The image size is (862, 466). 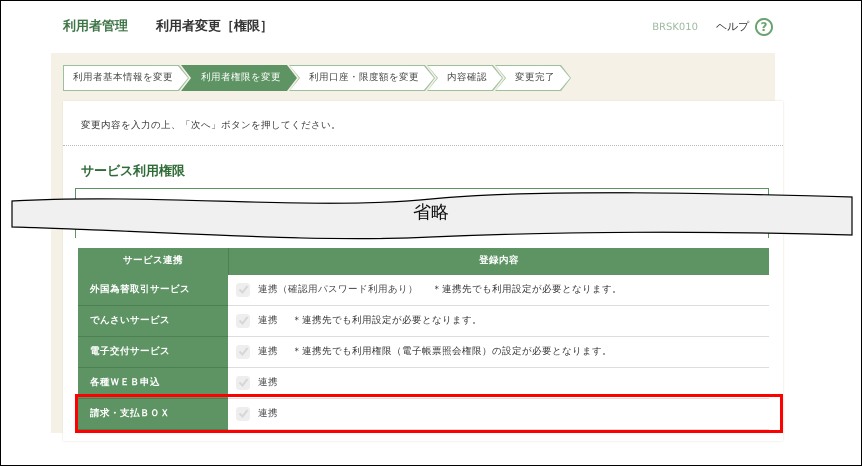 I want to click on row-header: 電子交付サービス, so click(x=153, y=352).